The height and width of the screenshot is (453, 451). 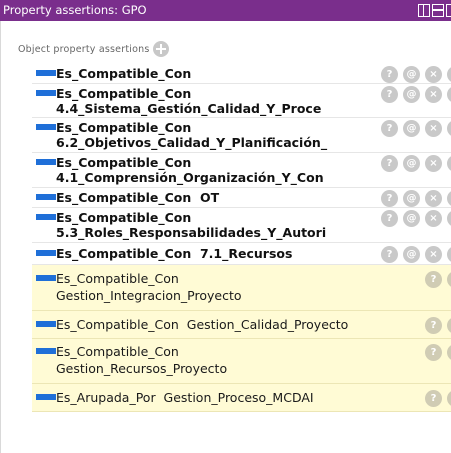 I want to click on close-view-icon, so click(x=448, y=10).